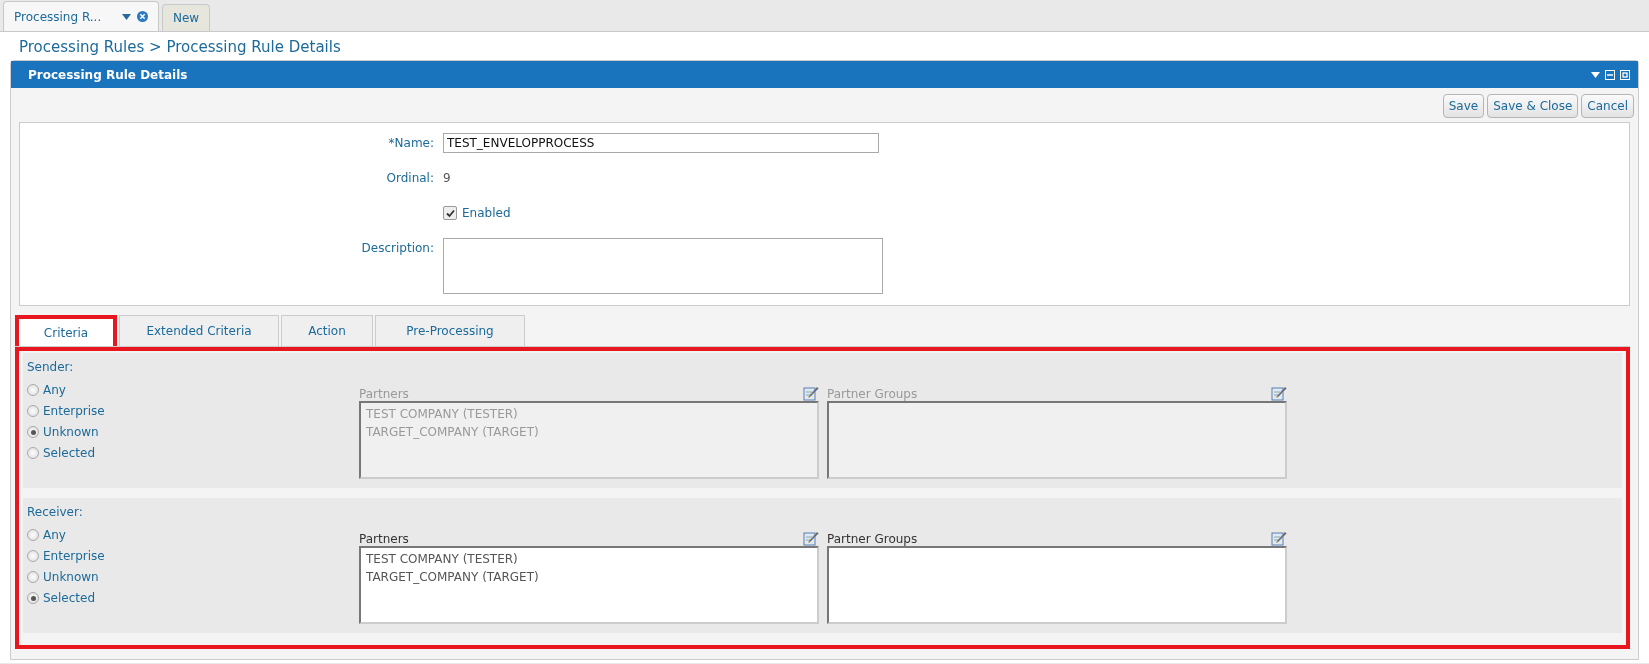  I want to click on maximize-icon, so click(1625, 74).